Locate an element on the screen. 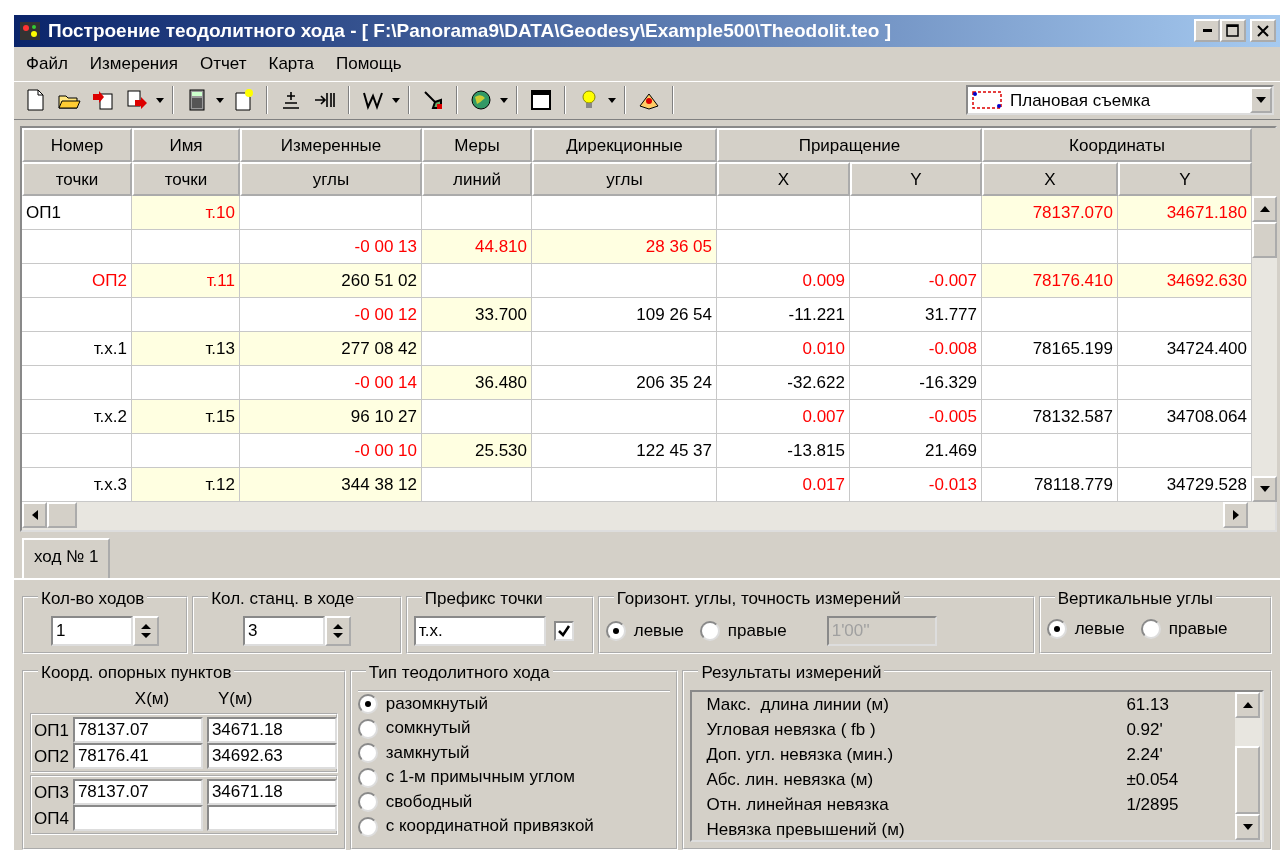 The width and height of the screenshot is (1280, 850). result-value: 2.24' is located at coordinates (1144, 755).